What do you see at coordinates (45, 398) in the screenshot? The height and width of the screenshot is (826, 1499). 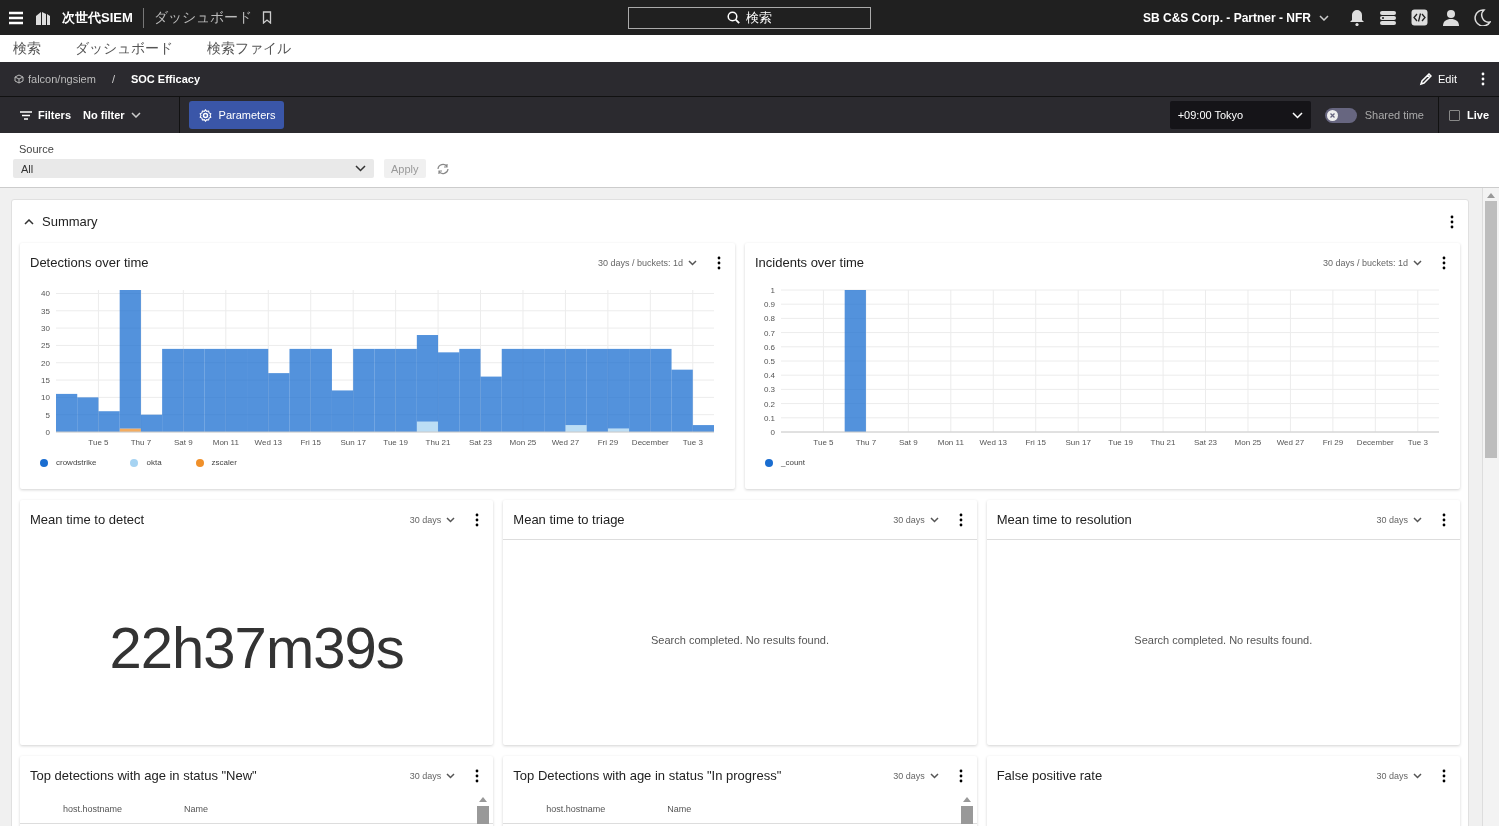 I see `axis-label: 10` at bounding box center [45, 398].